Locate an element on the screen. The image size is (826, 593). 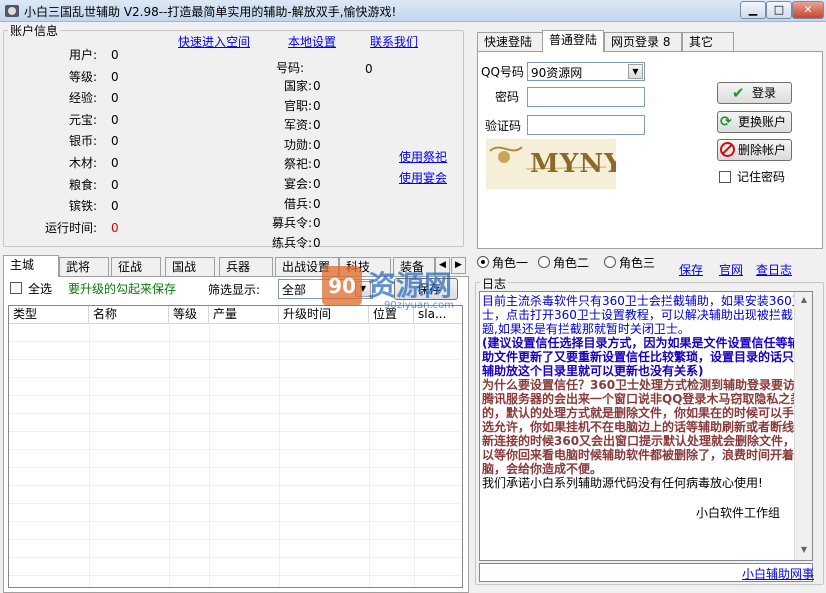
local-settings-link: 本地设置 is located at coordinates (312, 41).